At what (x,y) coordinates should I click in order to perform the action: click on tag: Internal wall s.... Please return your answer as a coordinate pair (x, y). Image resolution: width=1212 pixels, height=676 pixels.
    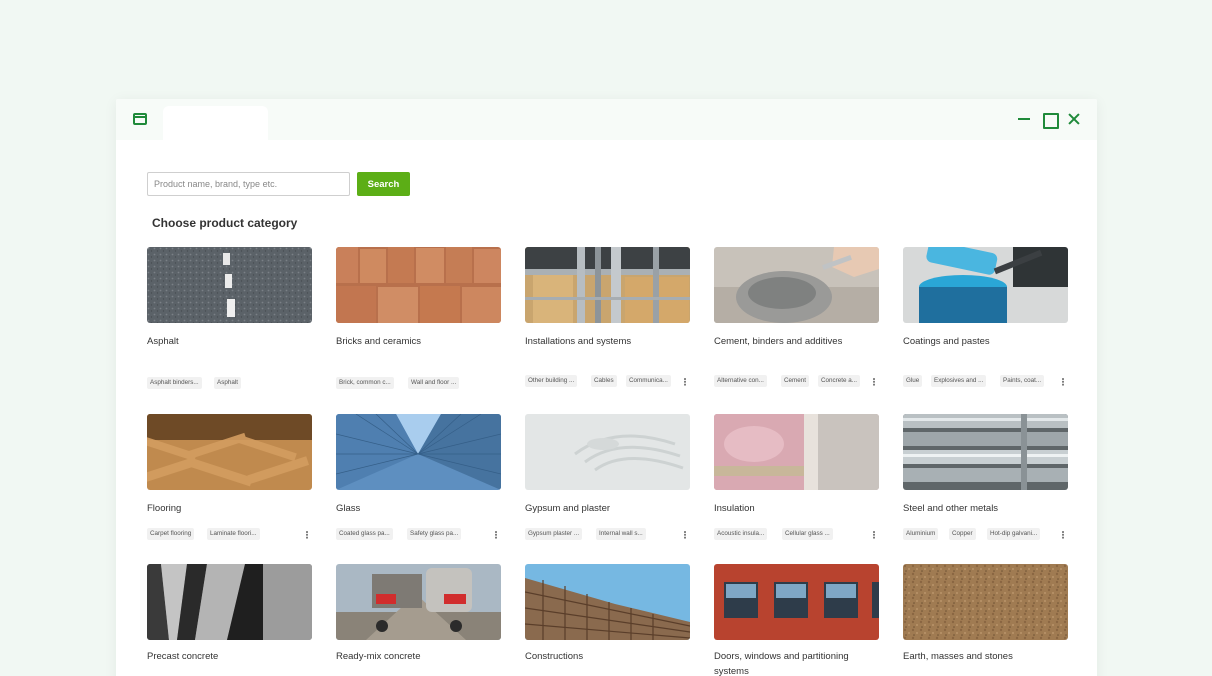
    Looking at the image, I should click on (621, 534).